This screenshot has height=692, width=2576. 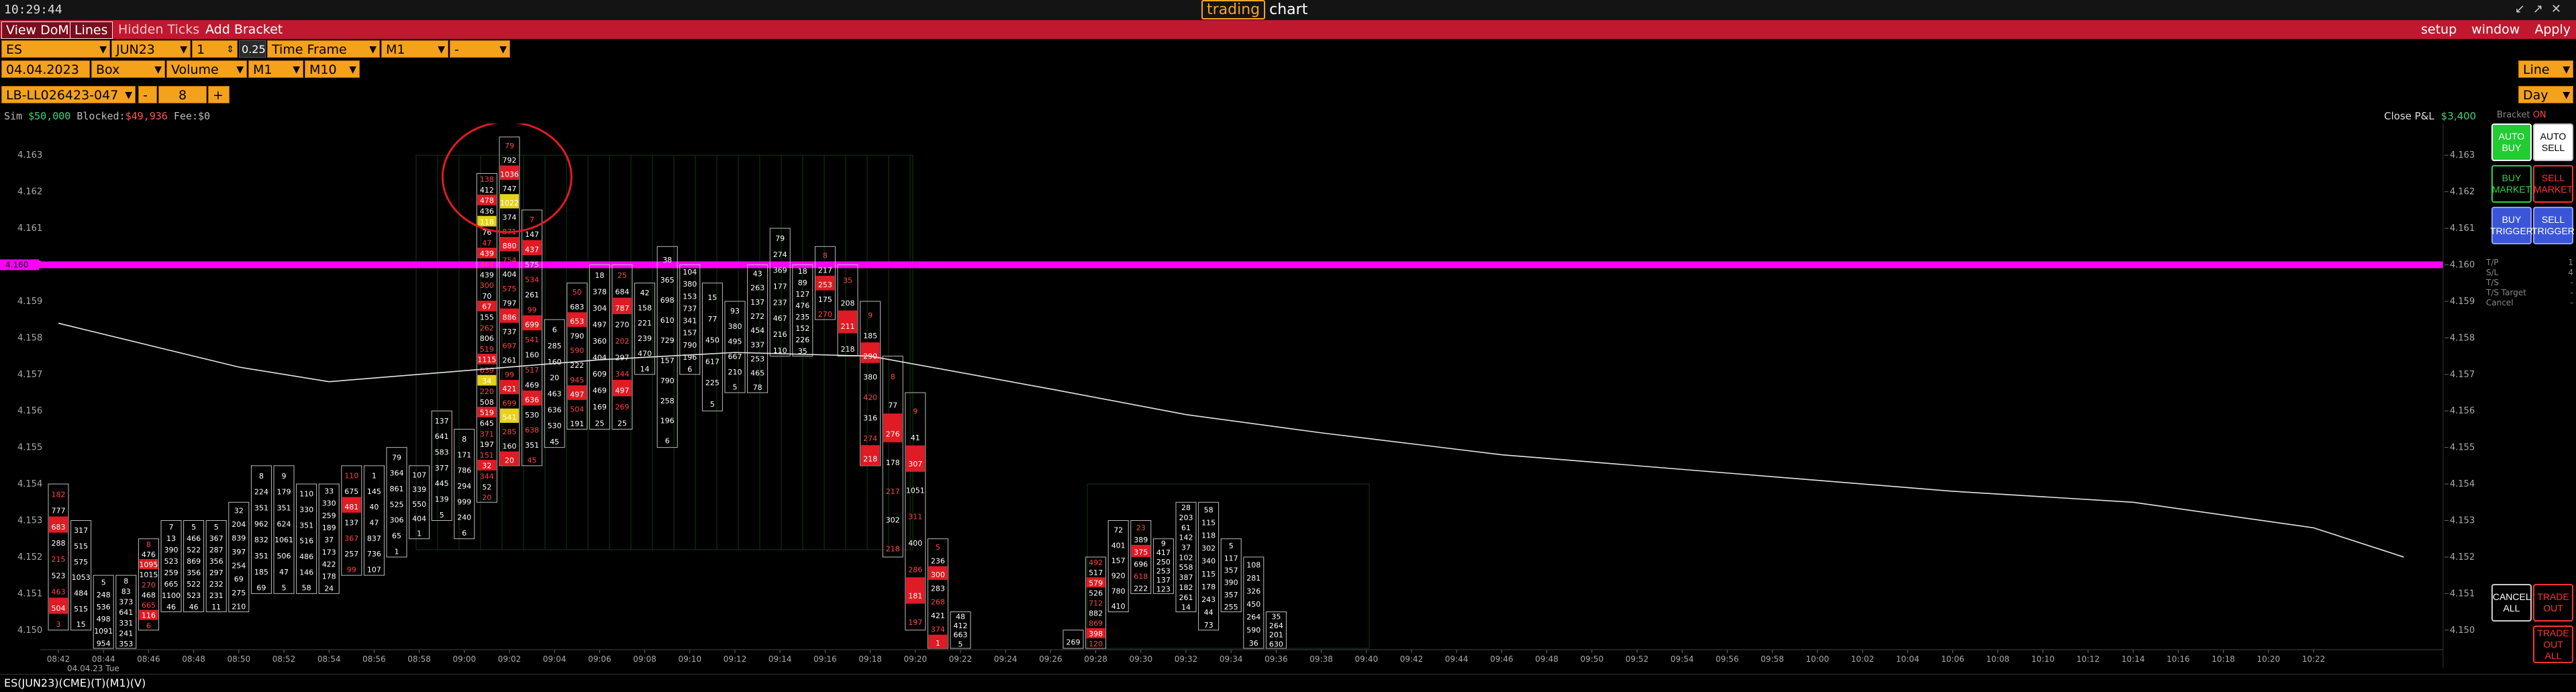 I want to click on order-stat-row: S/L 4, so click(x=2529, y=273).